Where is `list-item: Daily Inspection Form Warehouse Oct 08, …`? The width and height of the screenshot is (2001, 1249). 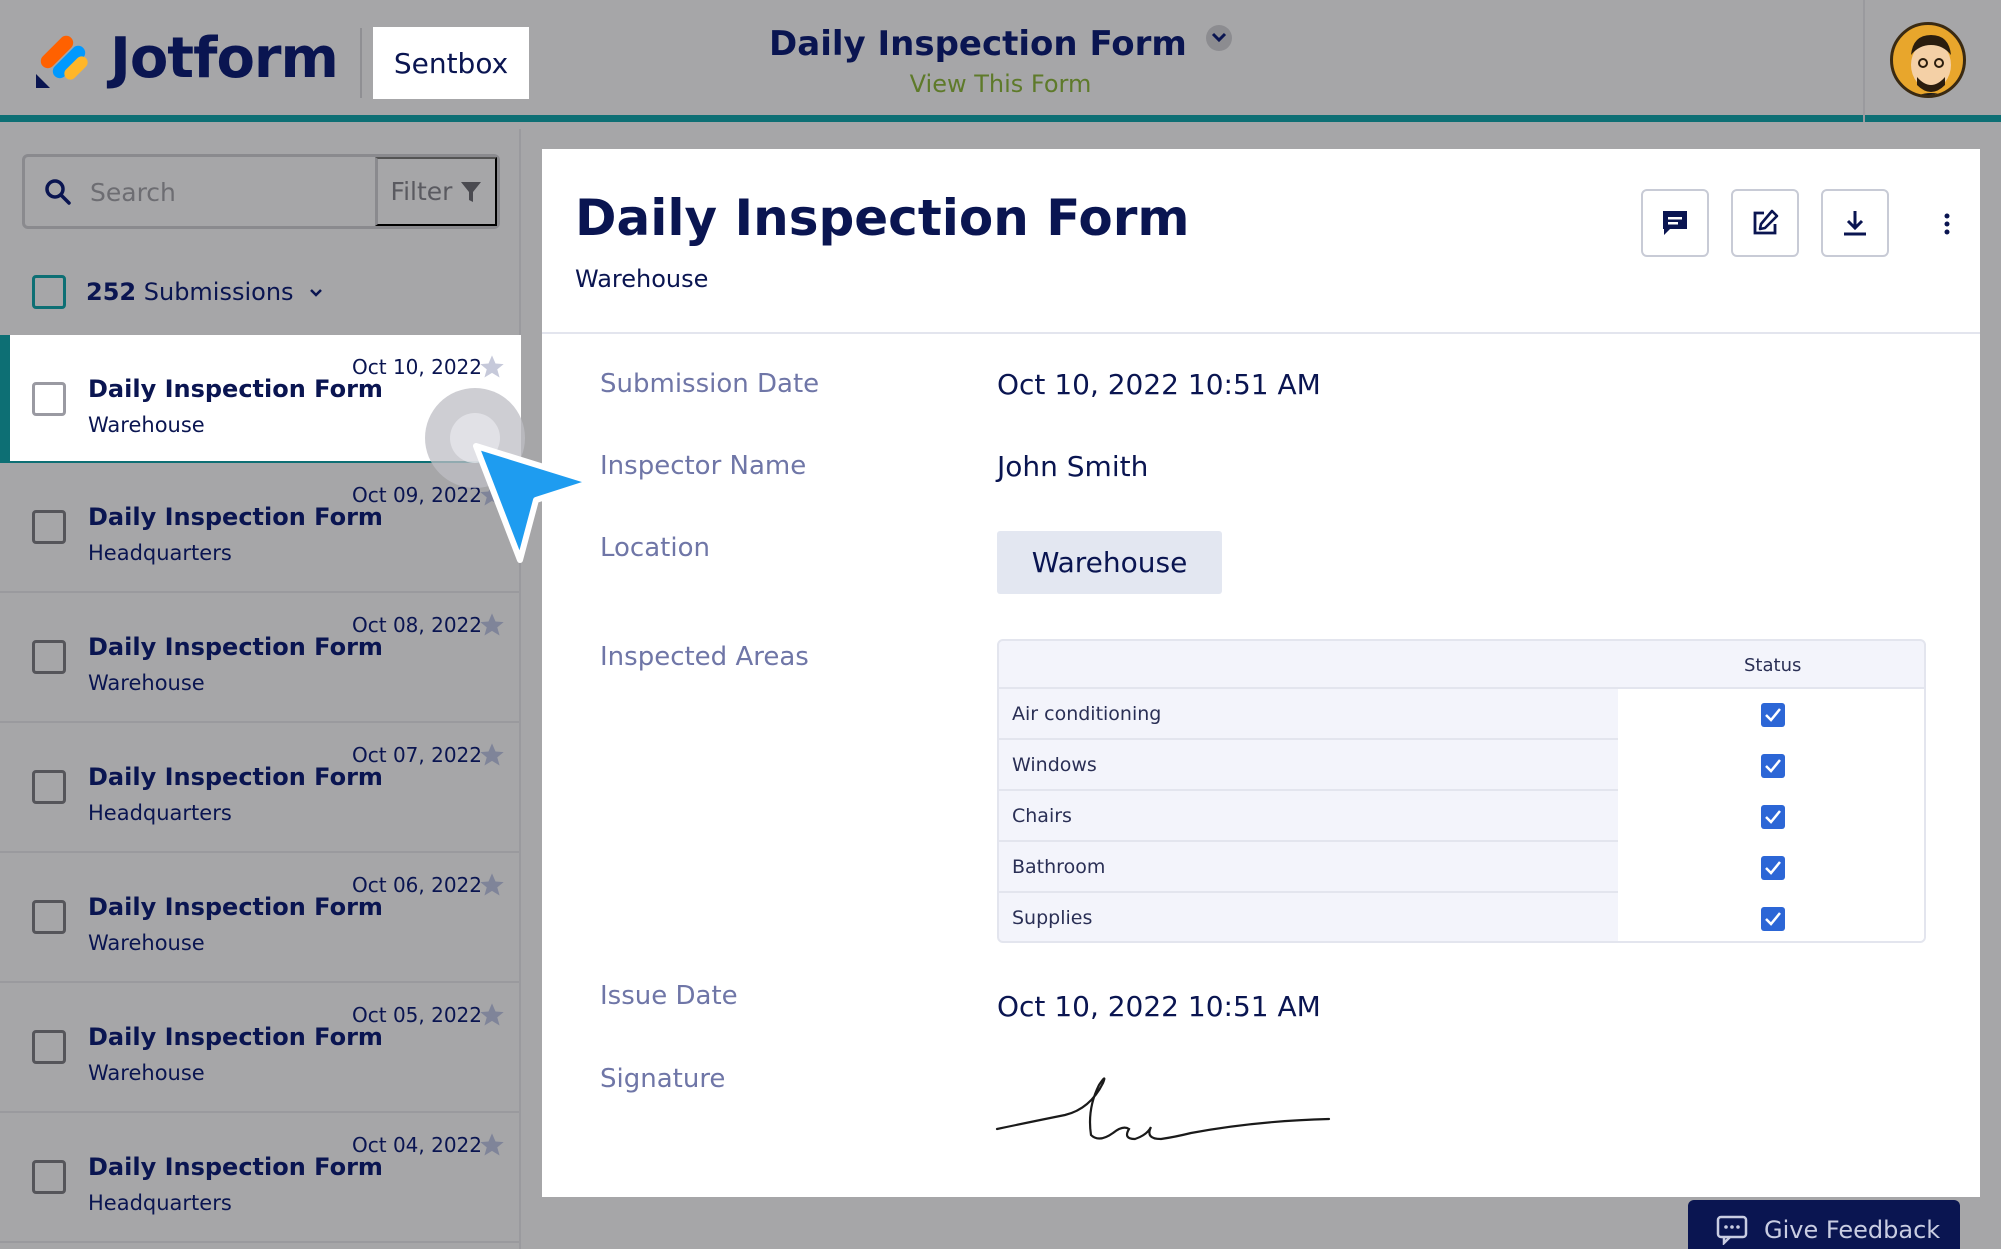 list-item: Daily Inspection Form Warehouse Oct 08, … is located at coordinates (260, 658).